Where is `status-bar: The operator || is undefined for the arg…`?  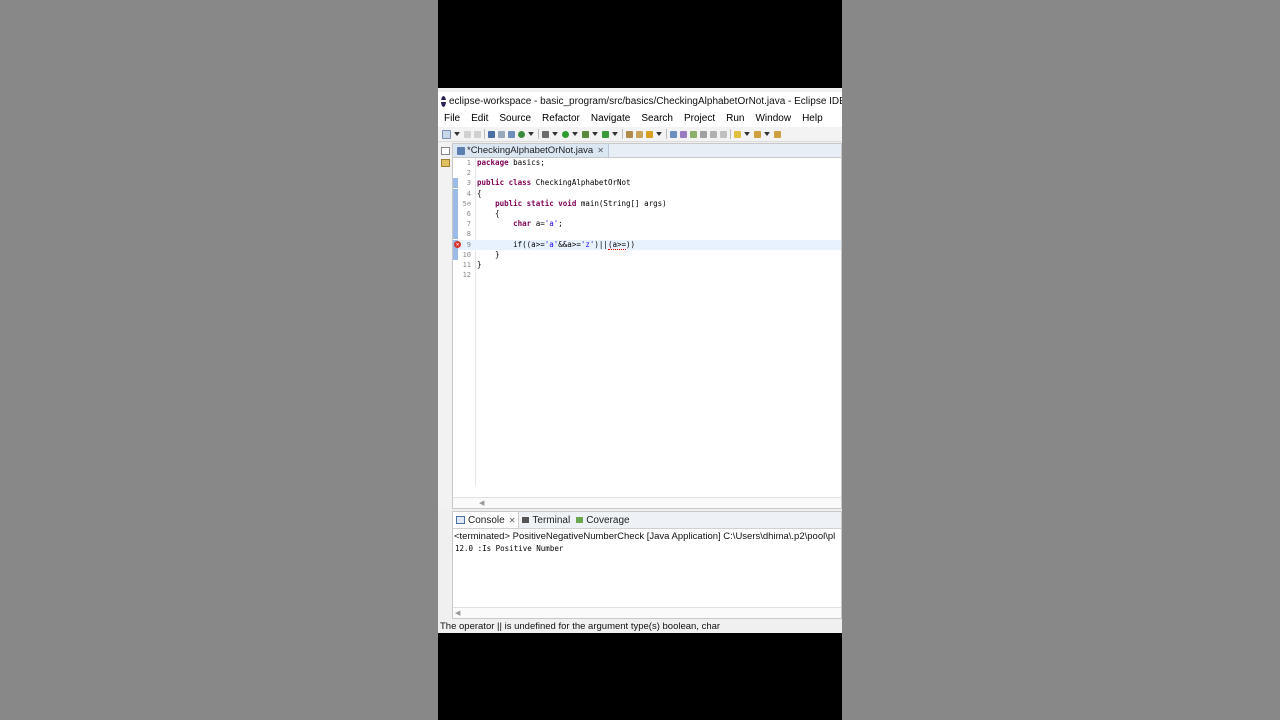
status-bar: The operator || is undefined for the arg… is located at coordinates (640, 626).